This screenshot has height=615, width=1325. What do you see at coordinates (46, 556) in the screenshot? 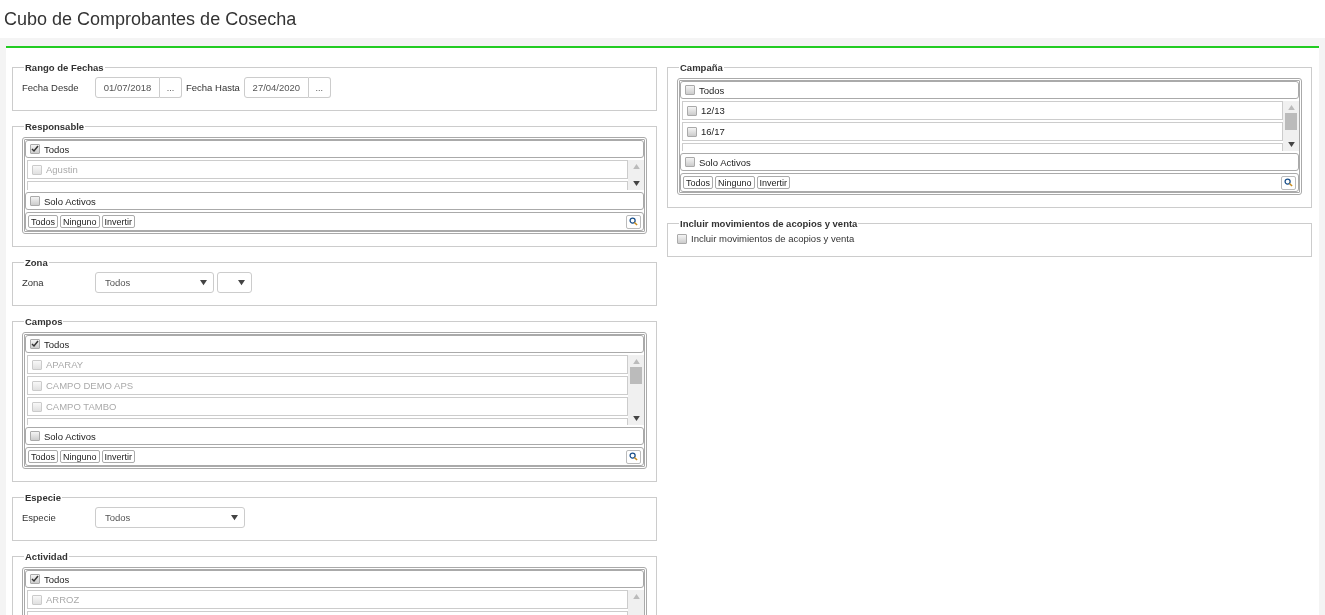
I see `section-legend: Actividad` at bounding box center [46, 556].